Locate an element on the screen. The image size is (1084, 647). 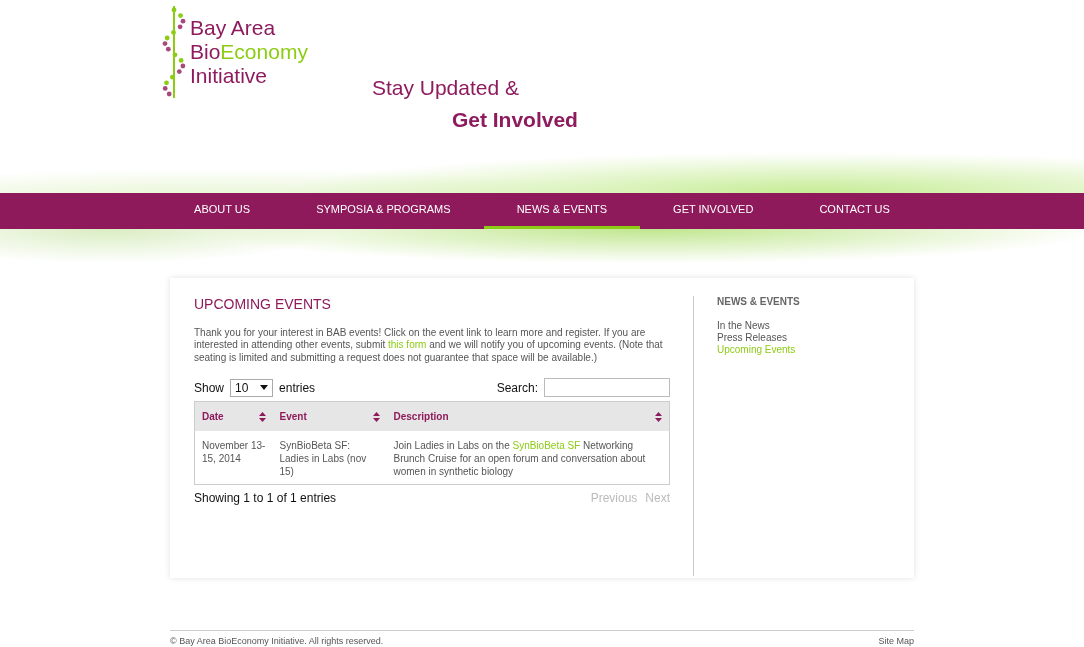
description-cell: Join Ladies in Labs on the SynBioBeta SF Networking Brunch Cruise for an open forum and conversation about women in synthetic biology is located at coordinates (528, 458).